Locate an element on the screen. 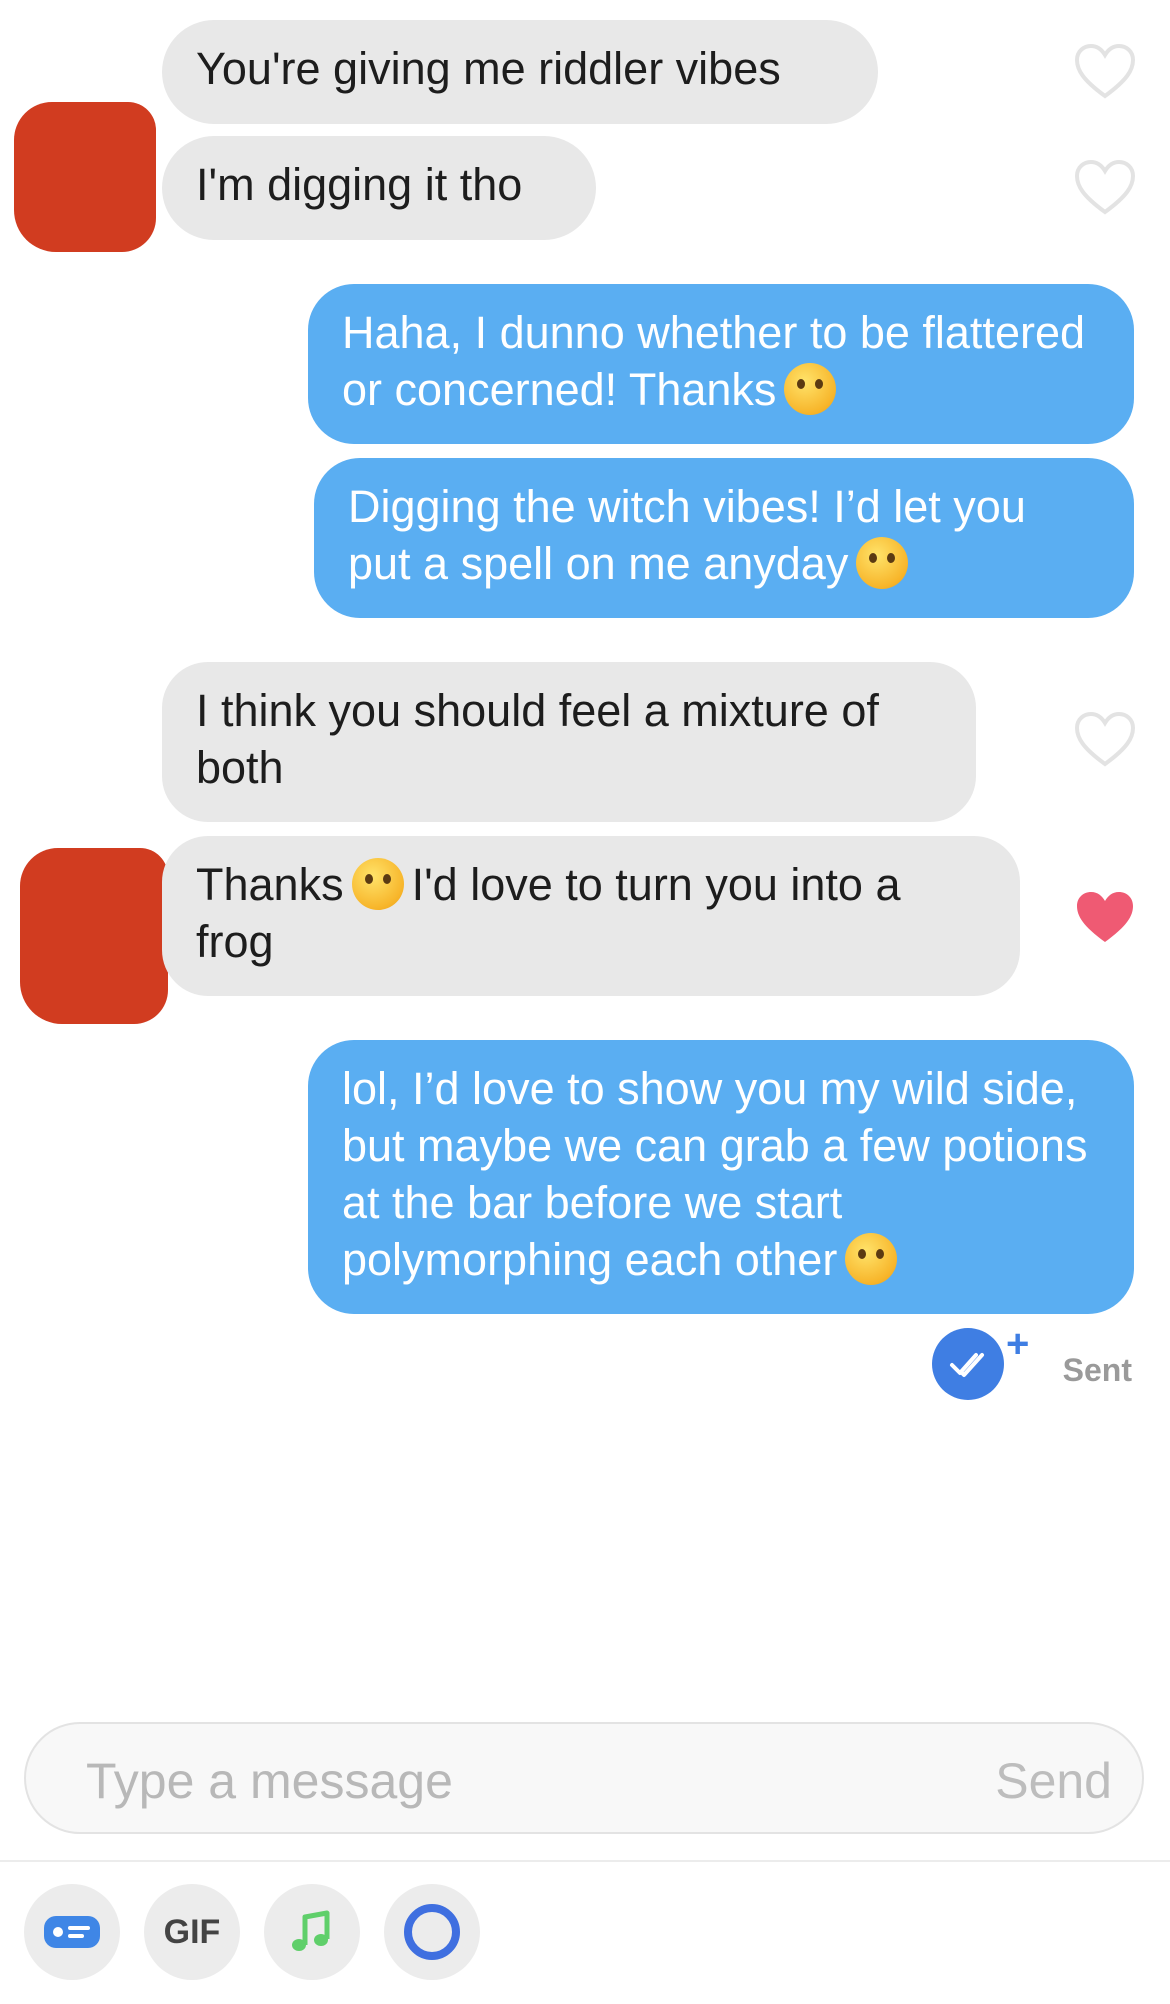  received-message: You're giving me riddler vibes is located at coordinates (520, 72).